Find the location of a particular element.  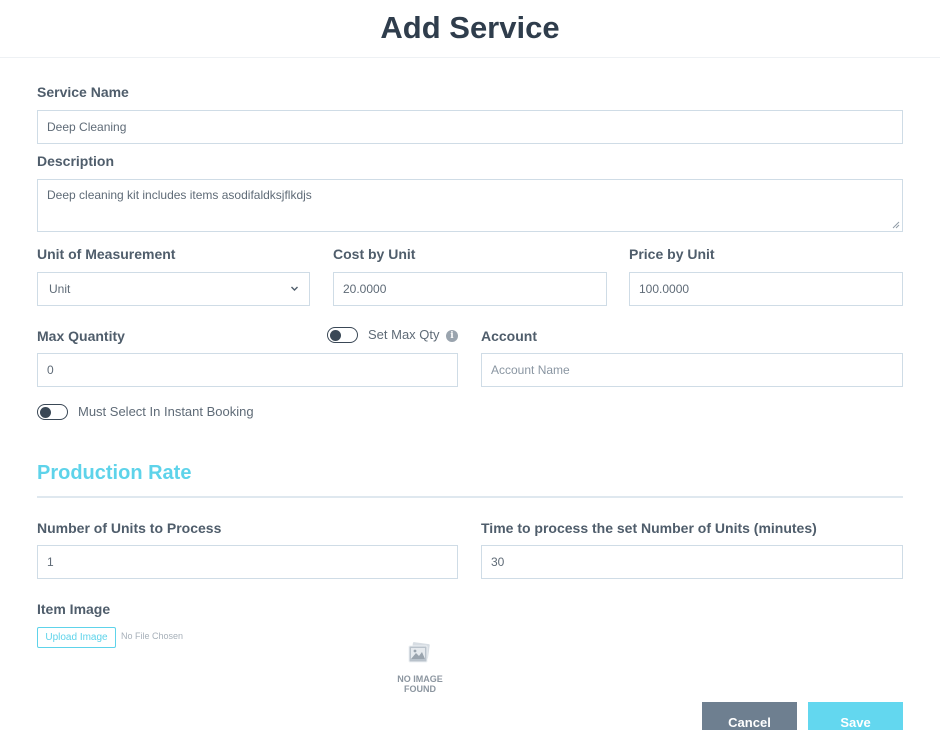

cost-by-unit-input: 20.0000 is located at coordinates (470, 289).